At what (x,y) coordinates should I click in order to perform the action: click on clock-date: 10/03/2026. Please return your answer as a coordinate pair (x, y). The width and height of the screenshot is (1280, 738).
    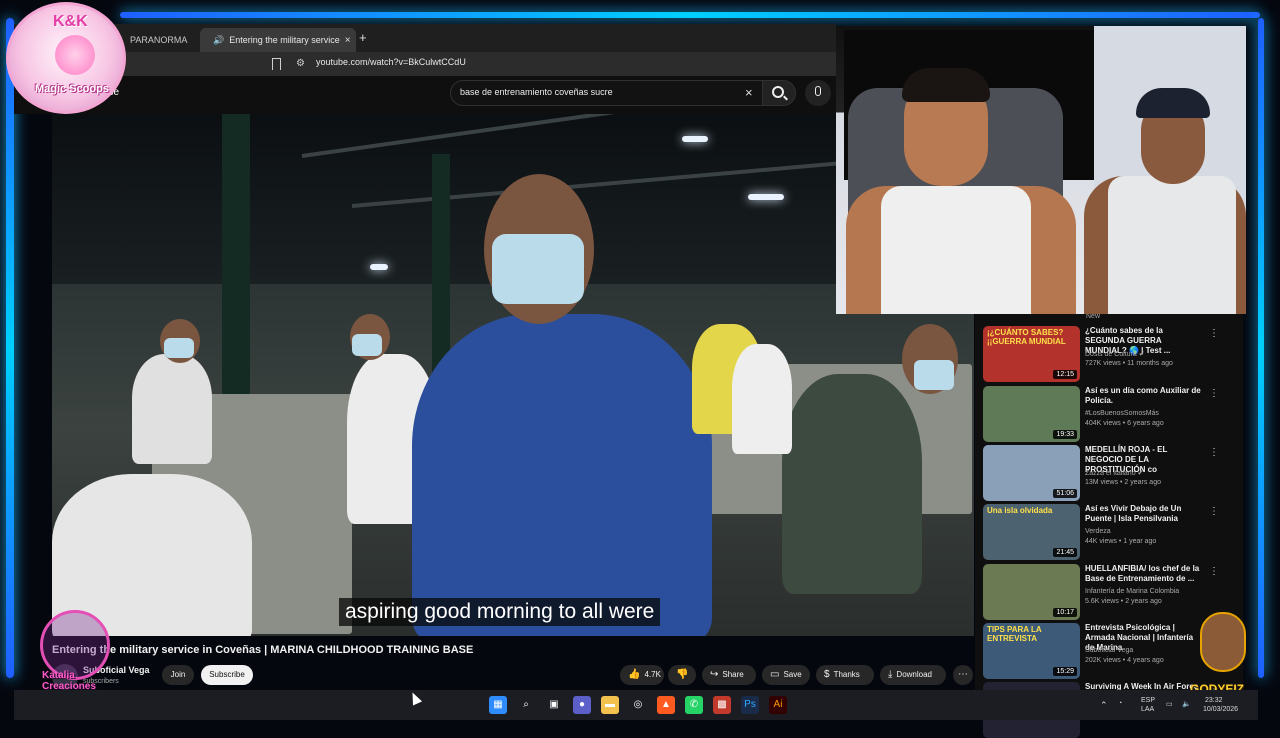
    Looking at the image, I should click on (1220, 709).